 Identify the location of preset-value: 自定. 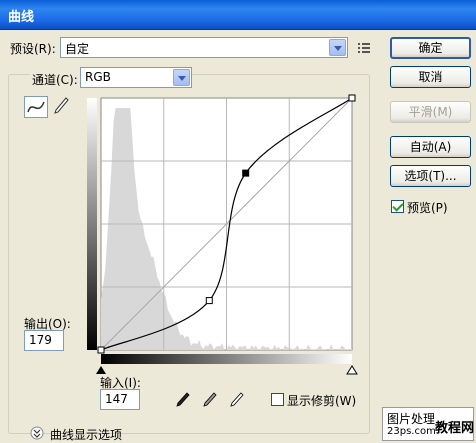
(77, 49).